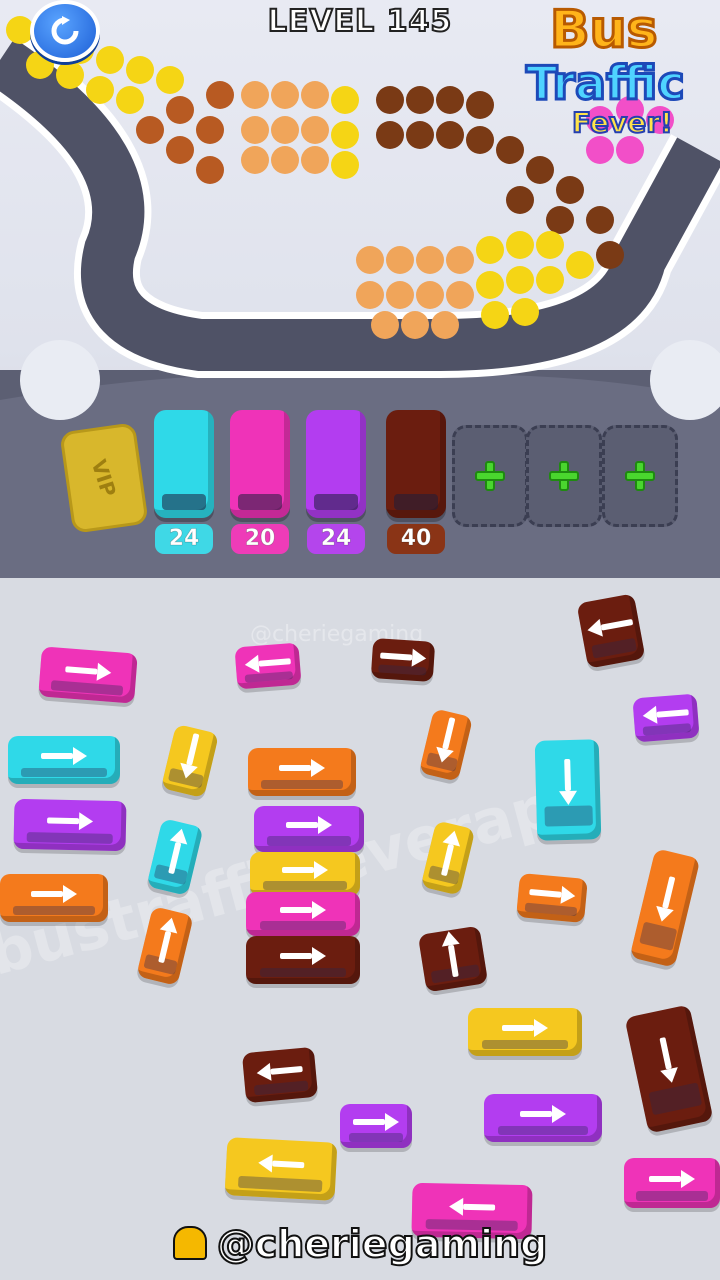 The width and height of the screenshot is (720, 1280). Describe the element at coordinates (360, 21) in the screenshot. I see `level-indicator: LEVEL 145` at that location.